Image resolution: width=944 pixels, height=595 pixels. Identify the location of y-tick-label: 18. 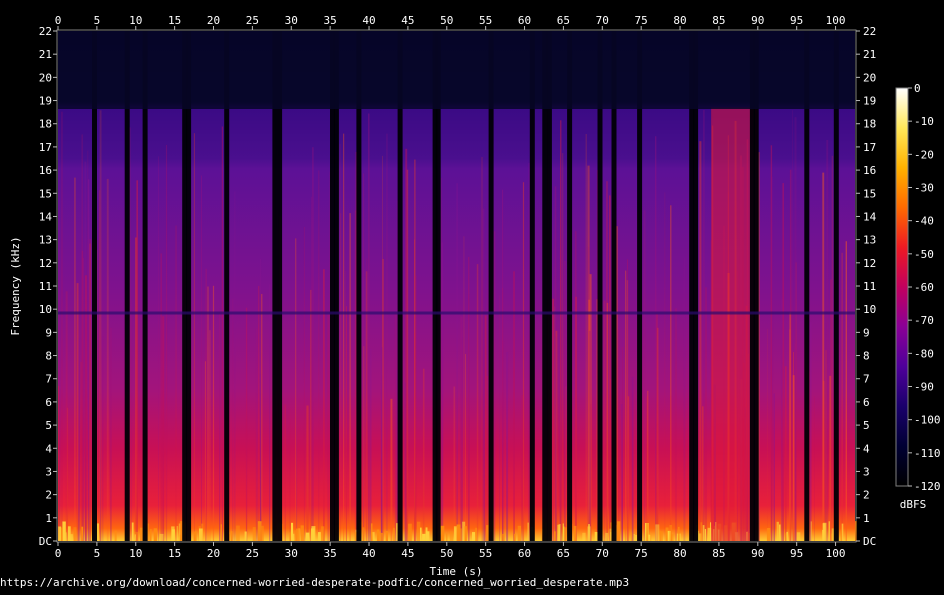
(45, 124).